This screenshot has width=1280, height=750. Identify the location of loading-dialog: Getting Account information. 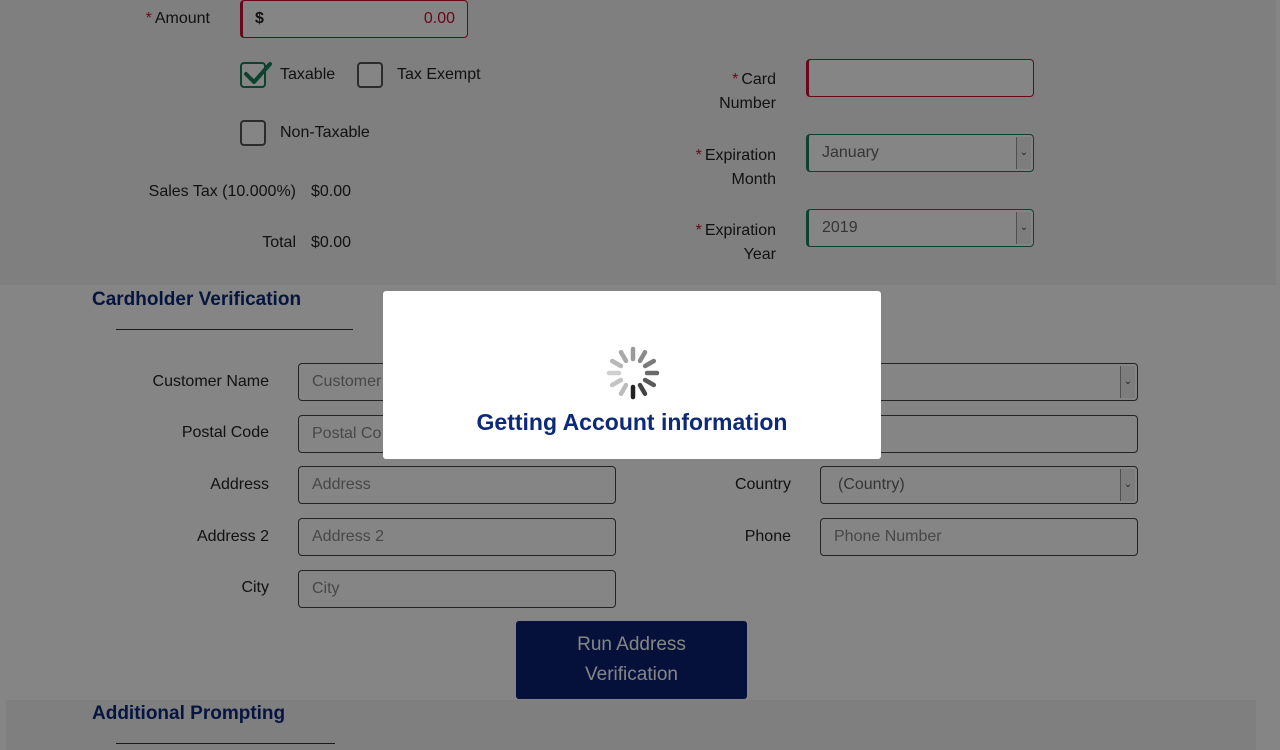
(632, 375).